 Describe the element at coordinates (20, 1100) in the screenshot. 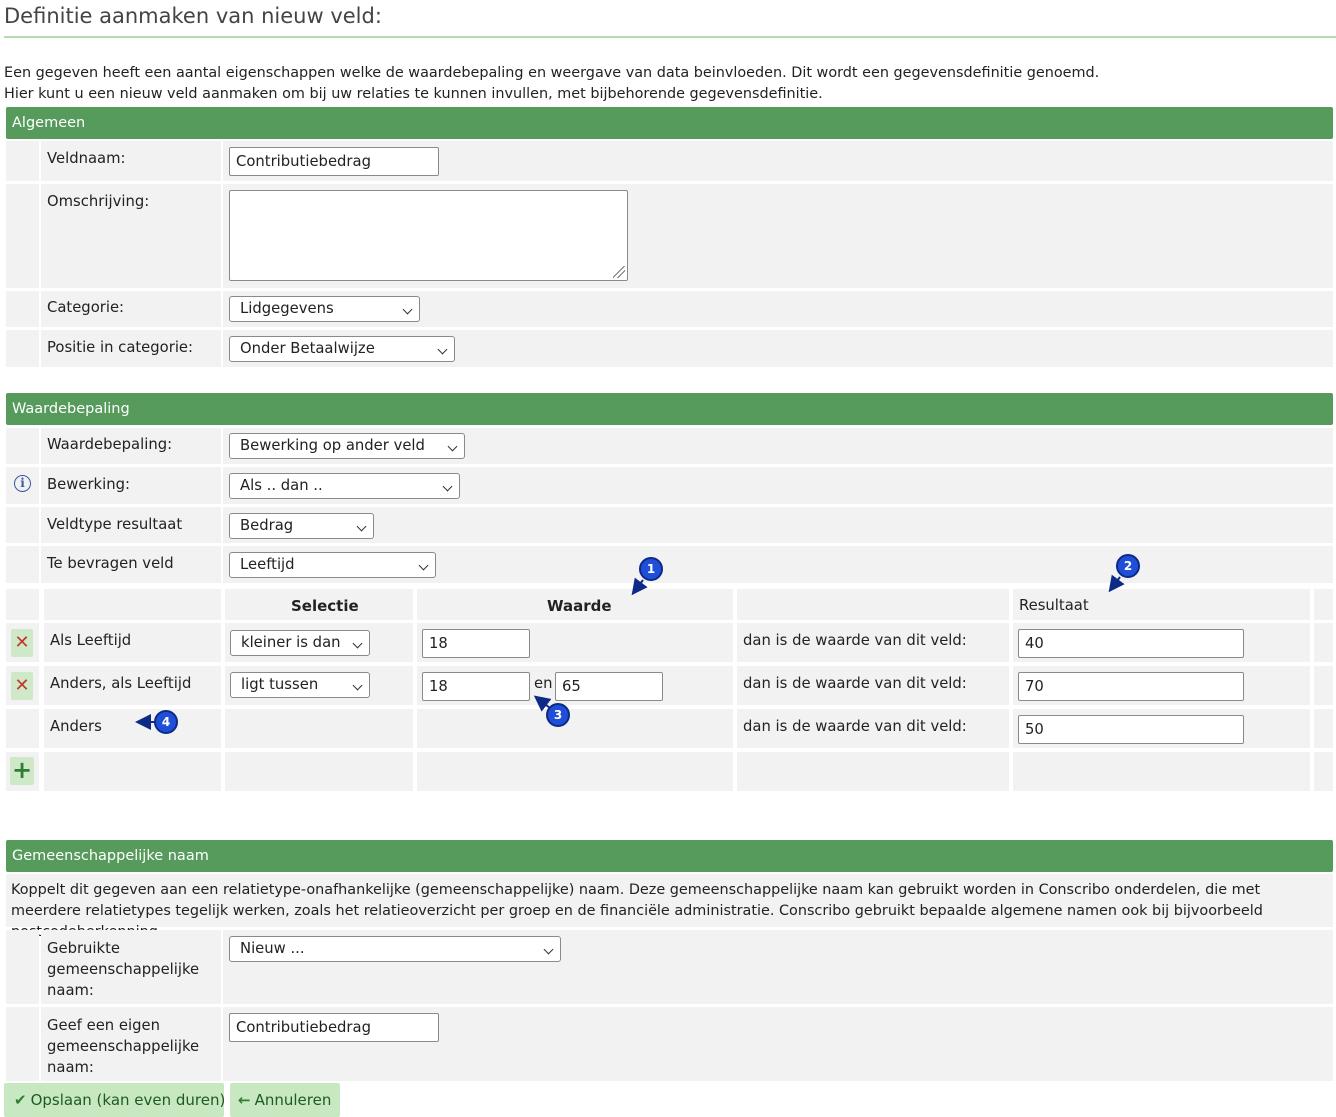

I see `check-icon: ✔` at that location.